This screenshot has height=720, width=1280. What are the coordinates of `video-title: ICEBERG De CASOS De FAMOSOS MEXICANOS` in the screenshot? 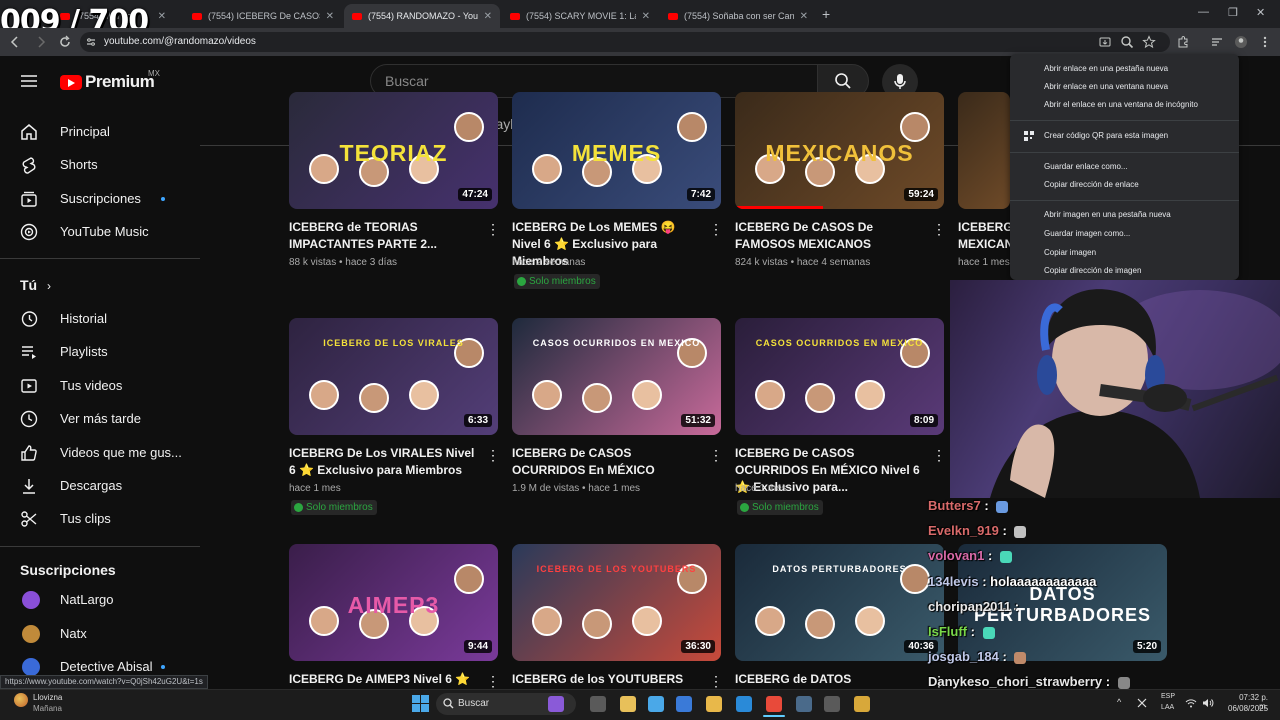 It's located at (830, 236).